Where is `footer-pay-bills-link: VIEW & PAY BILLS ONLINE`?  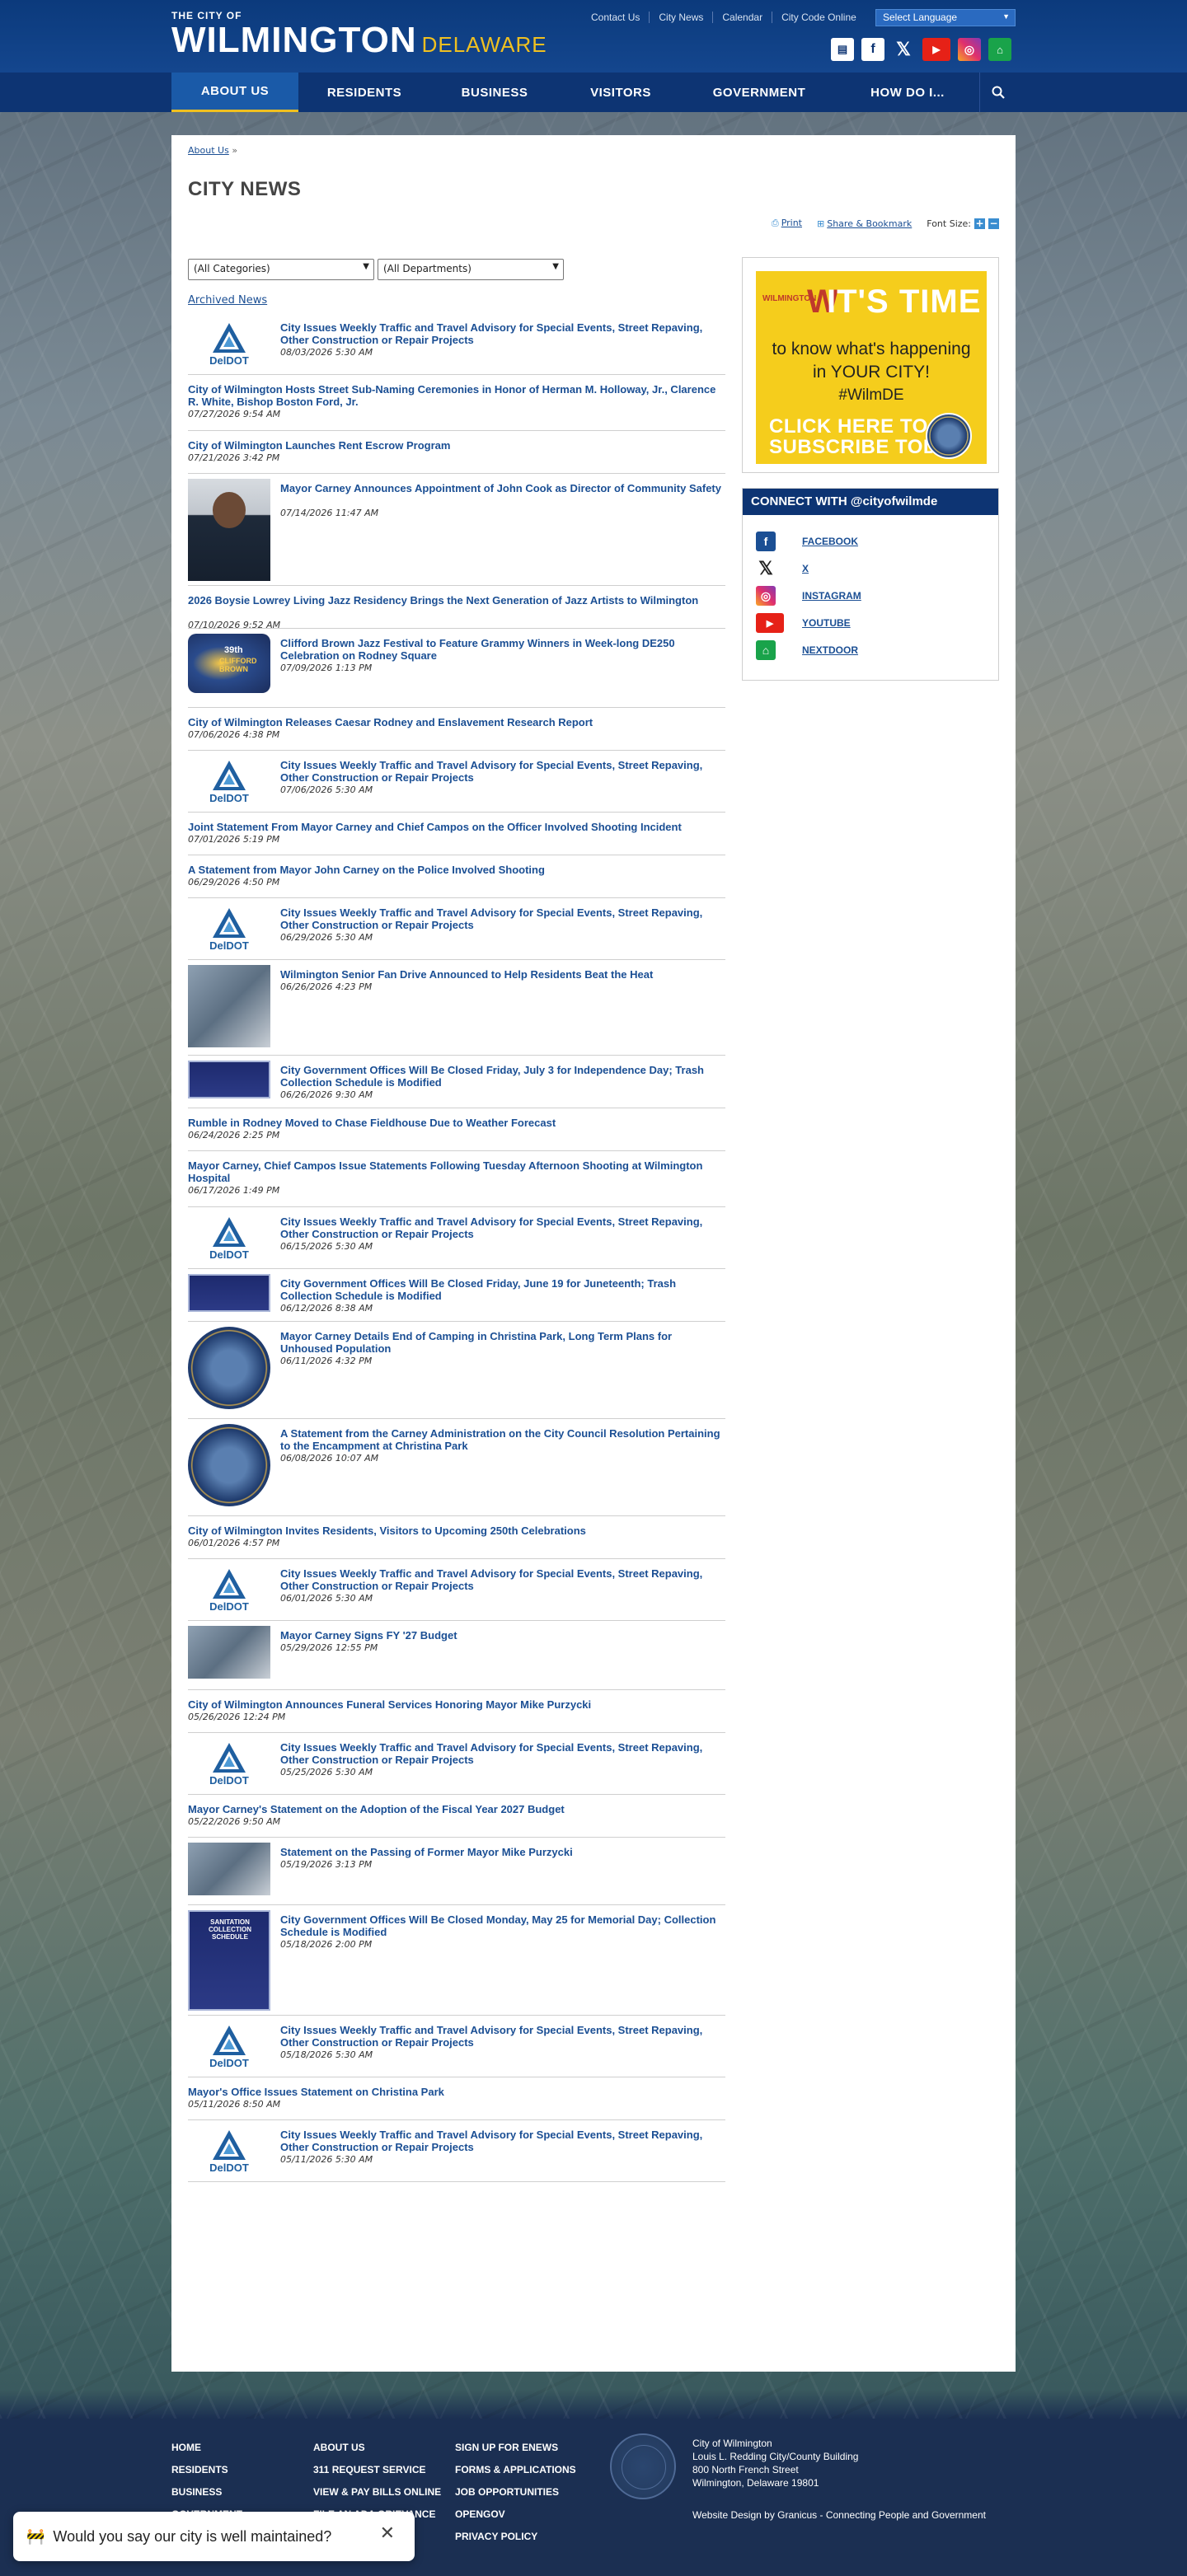
footer-pay-bills-link: VIEW & PAY BILLS ONLINE is located at coordinates (377, 2492).